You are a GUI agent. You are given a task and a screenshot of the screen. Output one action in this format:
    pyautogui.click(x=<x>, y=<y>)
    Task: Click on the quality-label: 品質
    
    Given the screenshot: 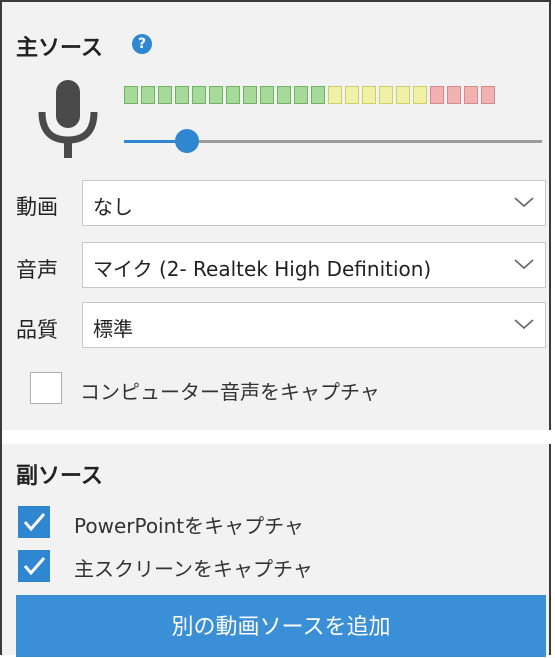 What is the action you would take?
    pyautogui.click(x=37, y=330)
    